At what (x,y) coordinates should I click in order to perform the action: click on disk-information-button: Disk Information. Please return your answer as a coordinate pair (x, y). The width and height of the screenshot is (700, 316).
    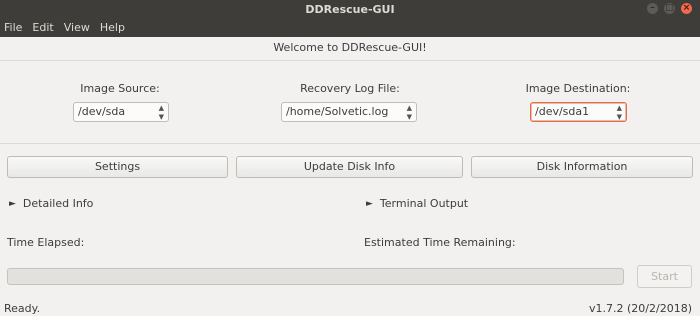
    Looking at the image, I should click on (582, 167).